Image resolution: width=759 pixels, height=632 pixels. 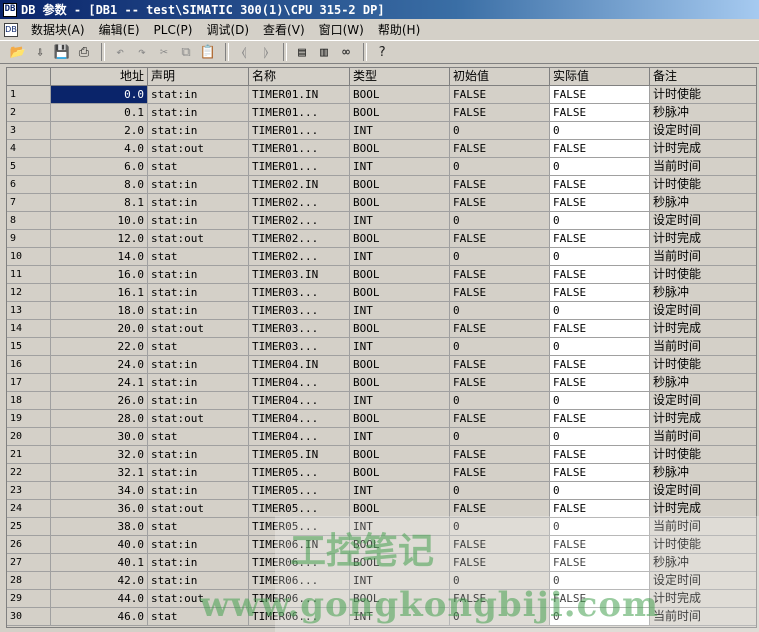 I want to click on menu-edit: 编辑(E), so click(x=119, y=29).